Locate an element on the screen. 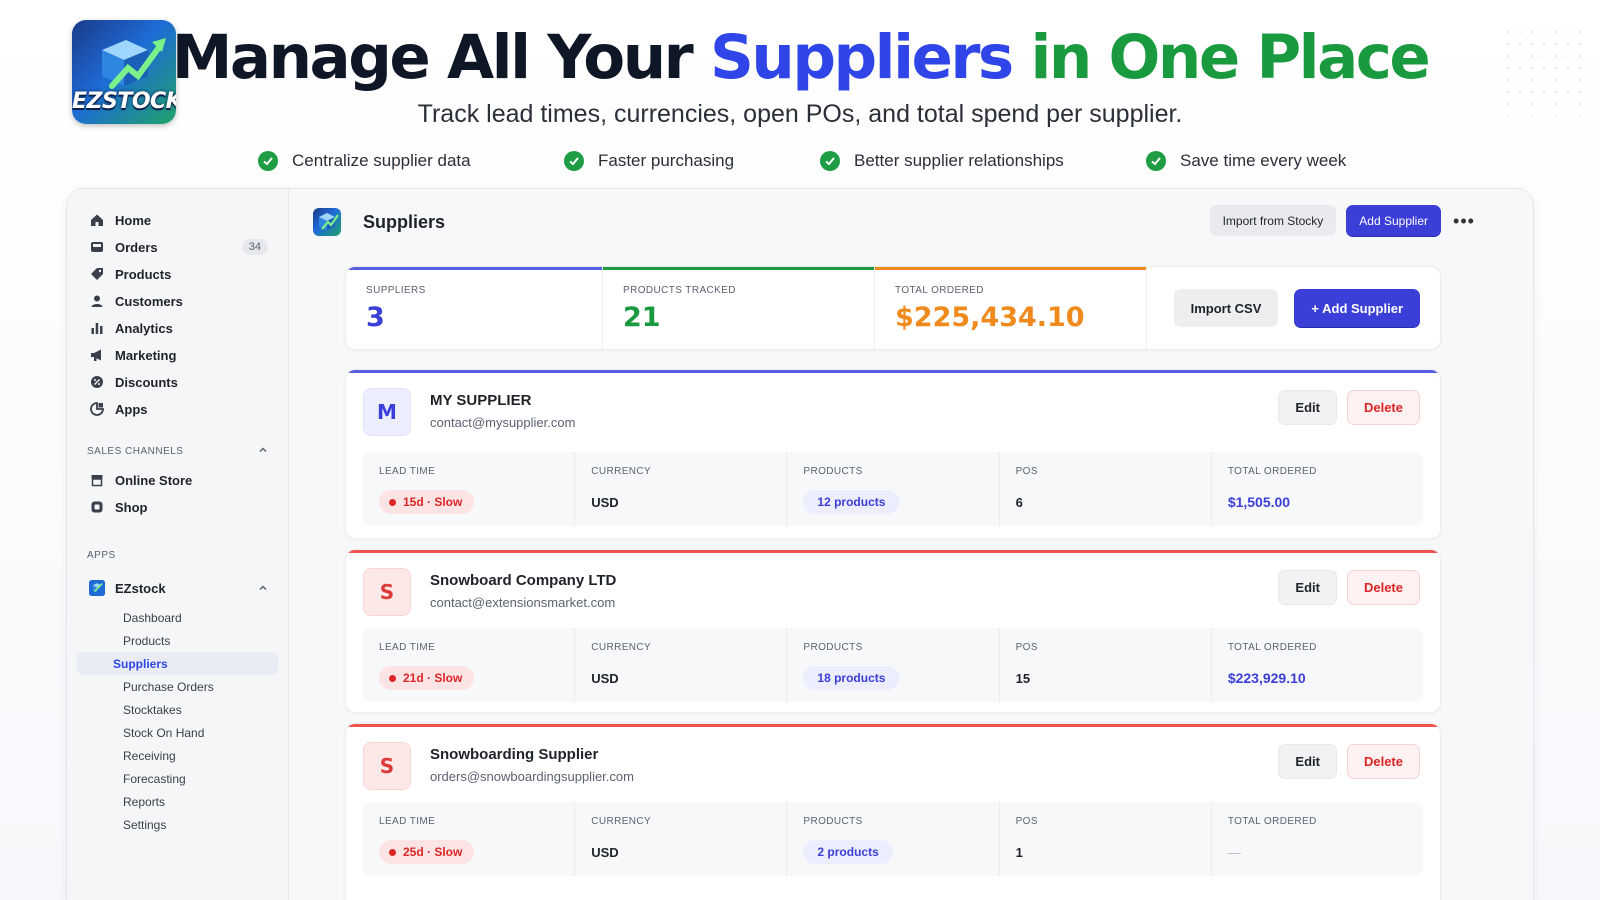 This screenshot has height=900, width=1600. sidebar-item-label: Shop is located at coordinates (131, 507).